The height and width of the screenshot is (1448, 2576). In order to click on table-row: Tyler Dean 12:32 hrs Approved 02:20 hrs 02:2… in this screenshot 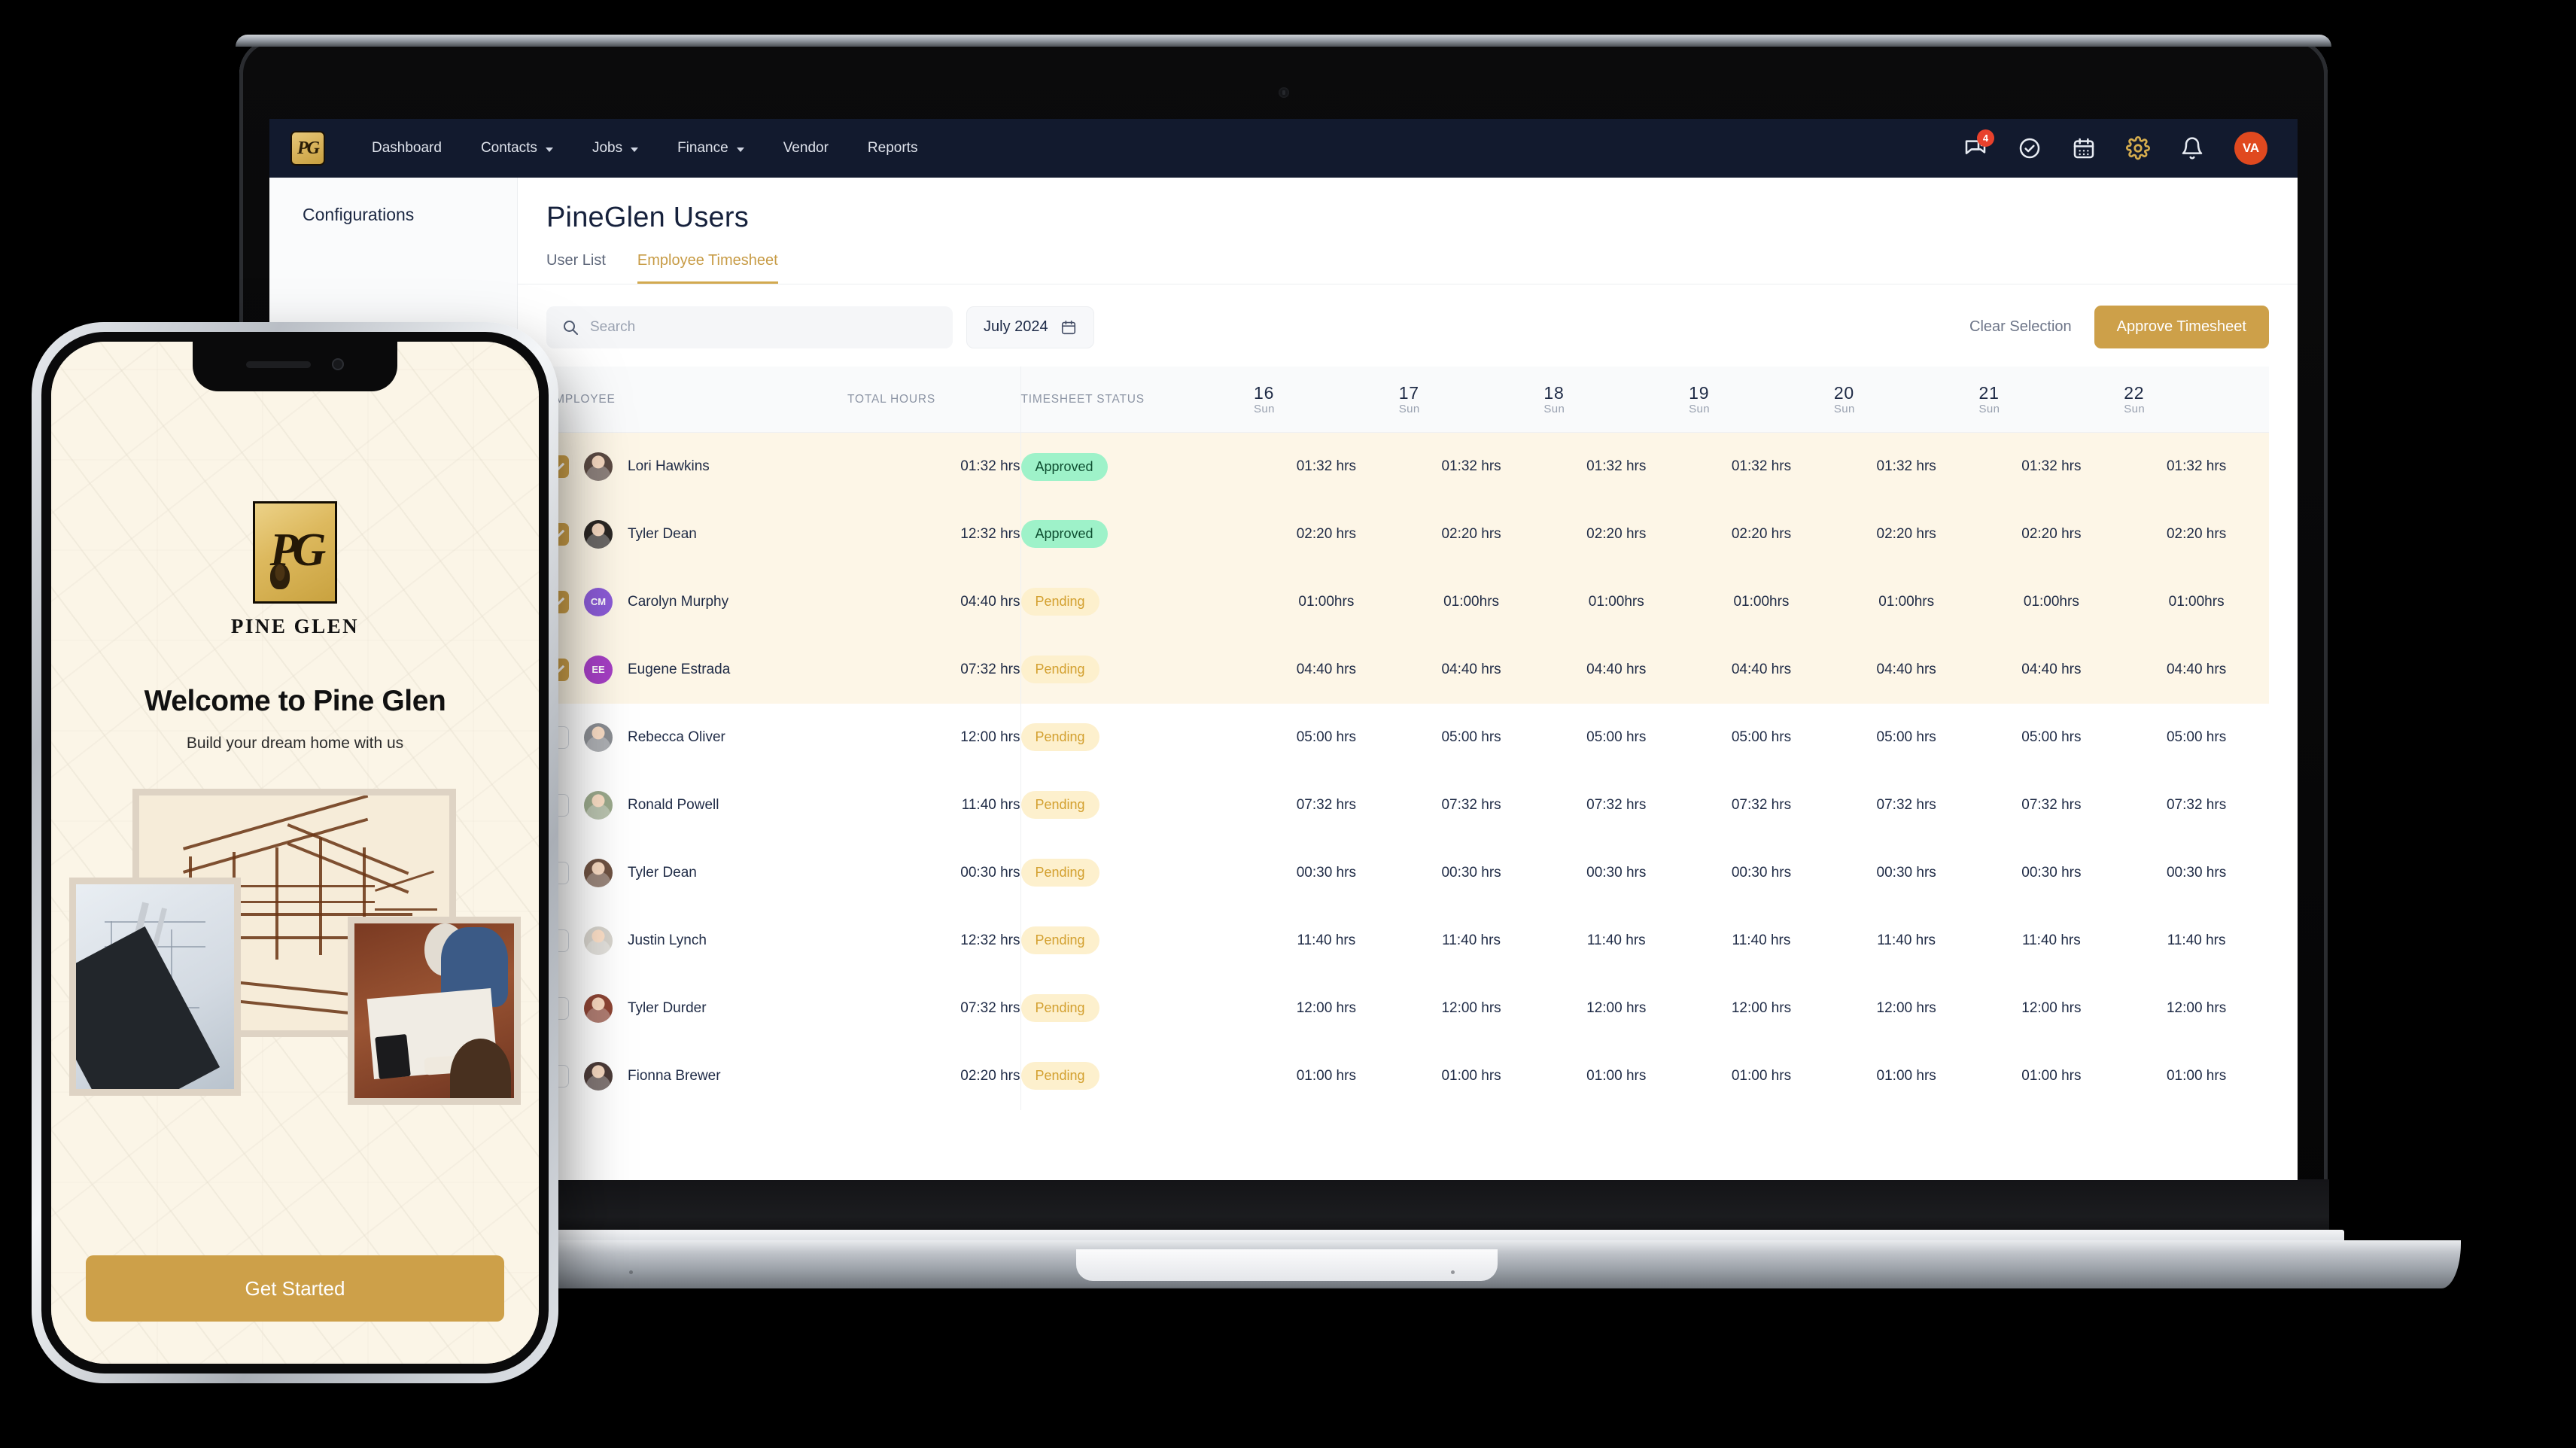, I will do `click(1407, 534)`.